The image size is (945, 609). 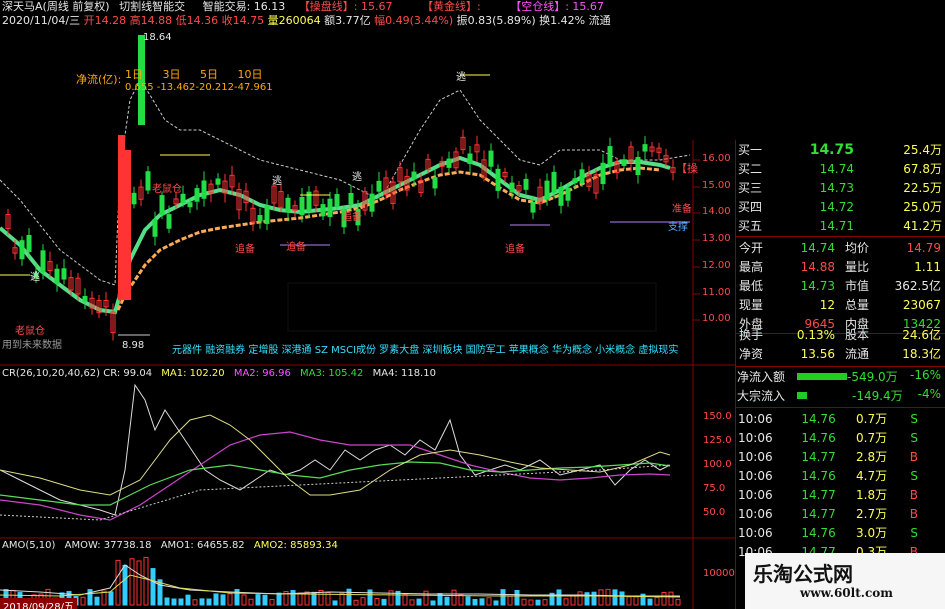 What do you see at coordinates (529, 350) in the screenshot?
I see `concept-tag: 苹果概念` at bounding box center [529, 350].